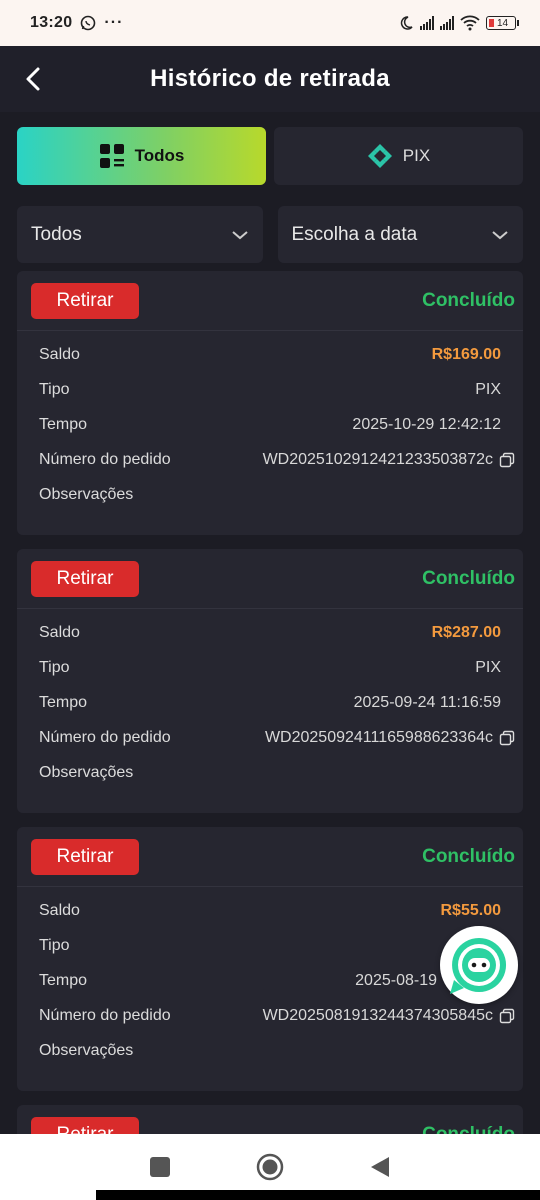 The image size is (540, 1200). What do you see at coordinates (160, 1167) in the screenshot?
I see `recents-icon` at bounding box center [160, 1167].